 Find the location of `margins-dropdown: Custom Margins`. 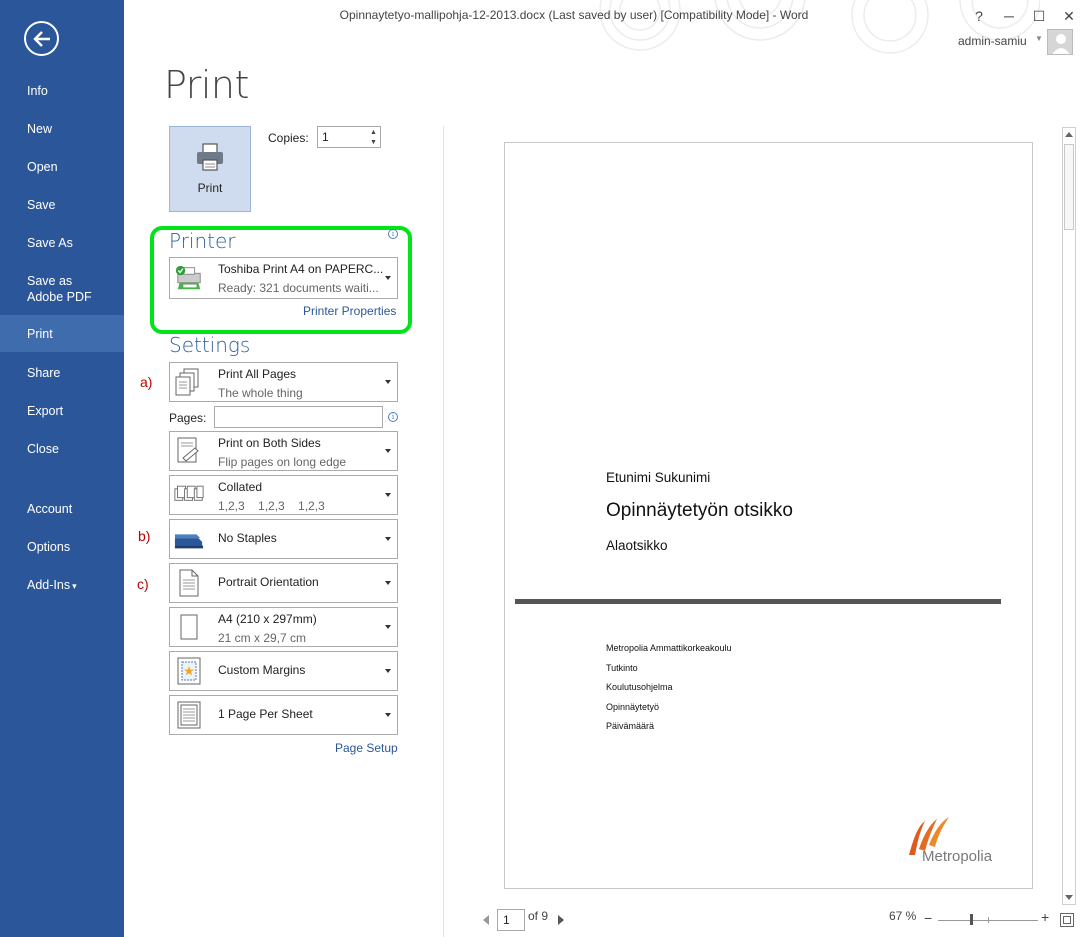

margins-dropdown: Custom Margins is located at coordinates (283, 671).